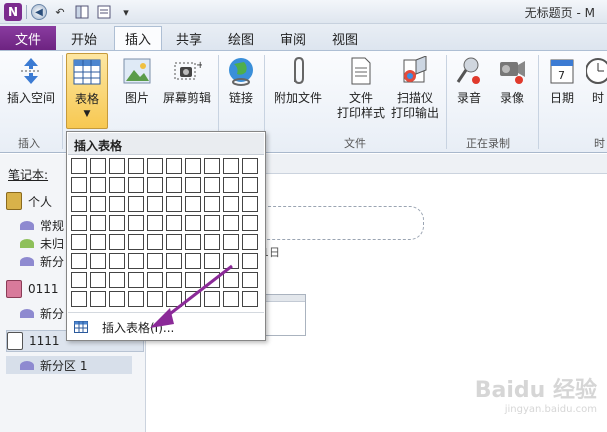  I want to click on screen-clip-button: + 屏幕剪辑, so click(187, 80).